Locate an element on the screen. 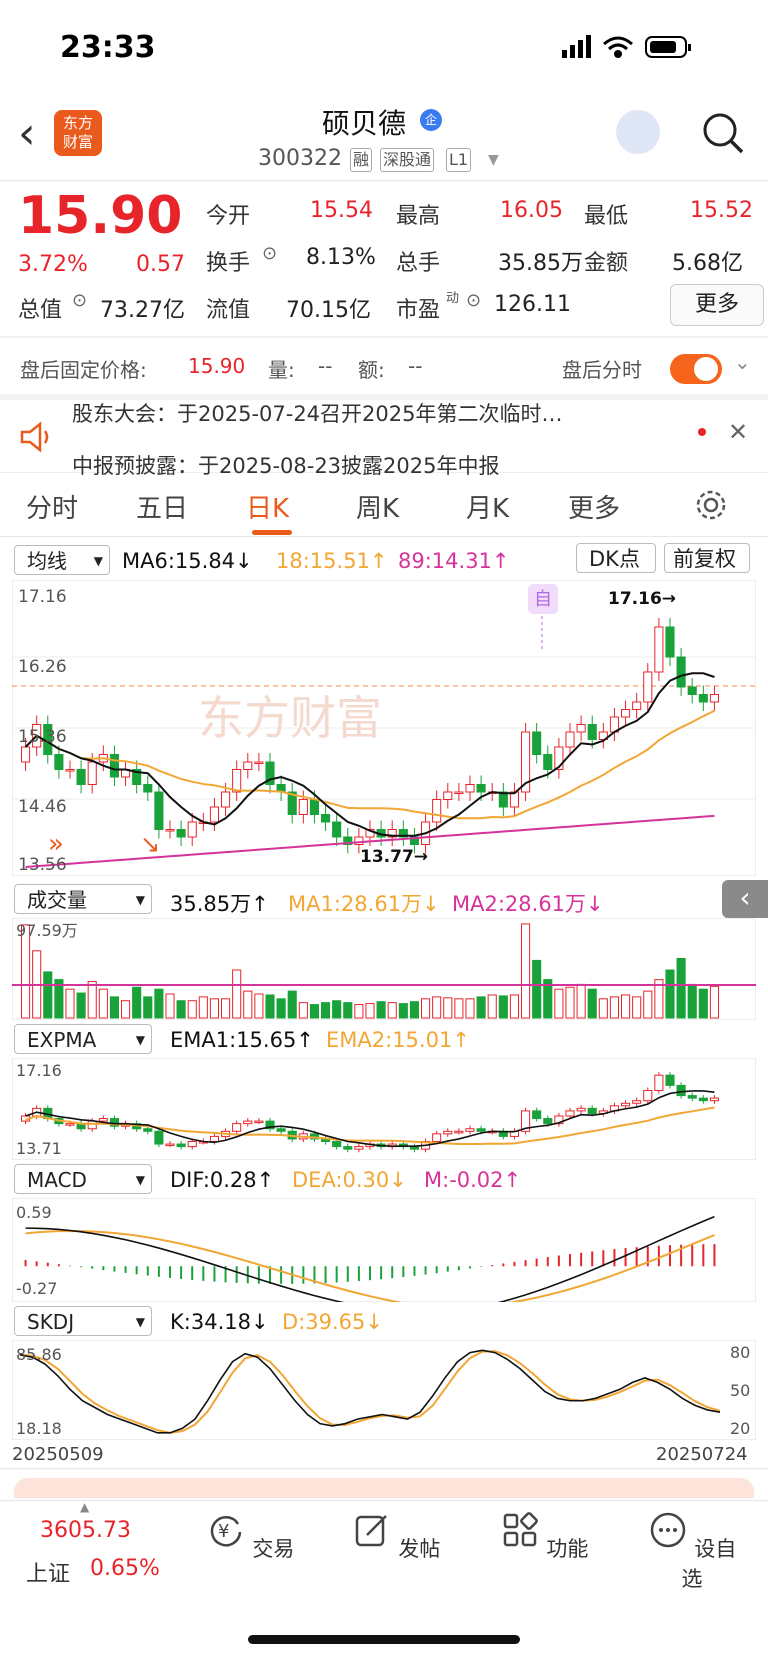  volume-selector: 成交量 ▼ is located at coordinates (83, 899).